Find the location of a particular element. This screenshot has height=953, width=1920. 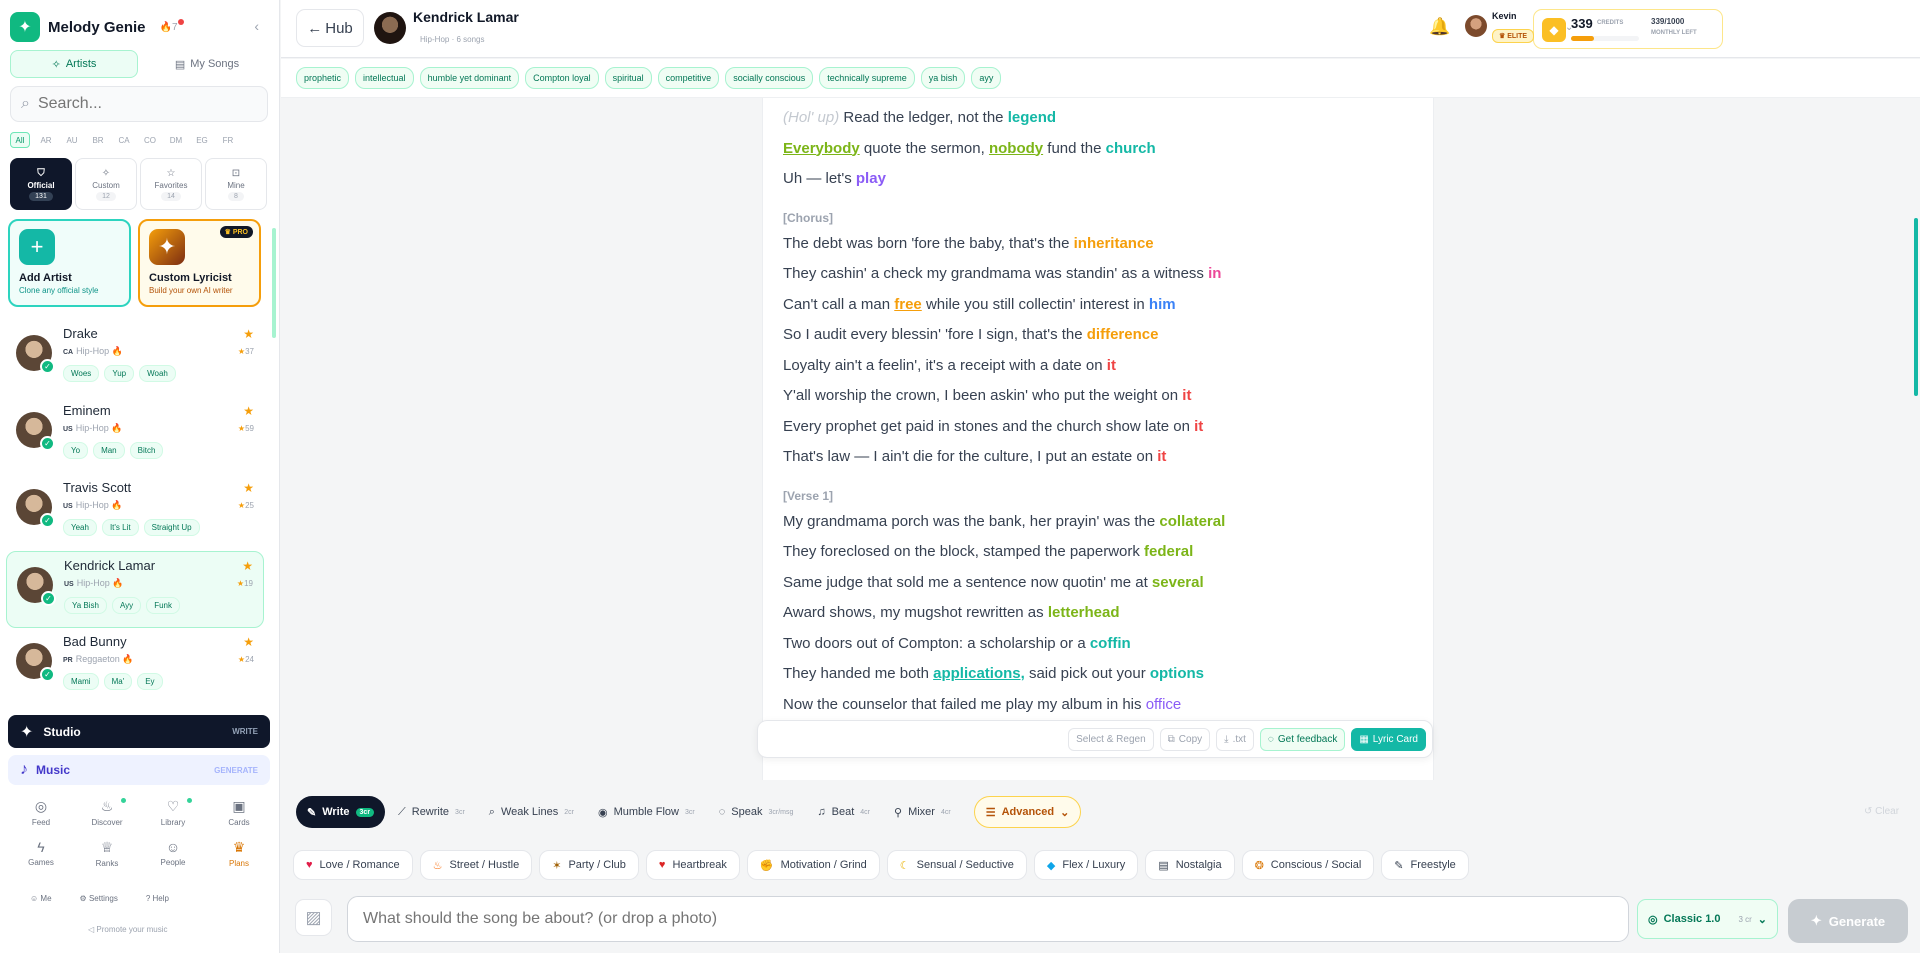

nav-ranks: ♕ Ranks is located at coordinates (107, 853).